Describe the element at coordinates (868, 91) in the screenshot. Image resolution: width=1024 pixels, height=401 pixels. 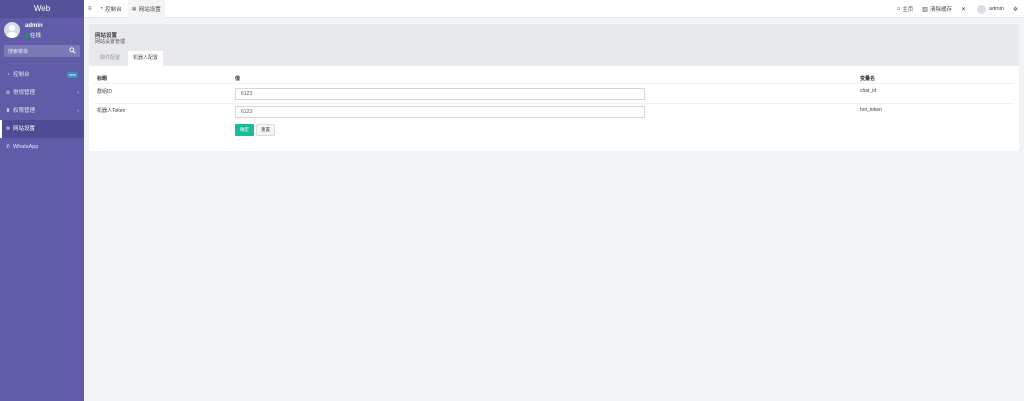
I see `row-varname: chat_id` at that location.